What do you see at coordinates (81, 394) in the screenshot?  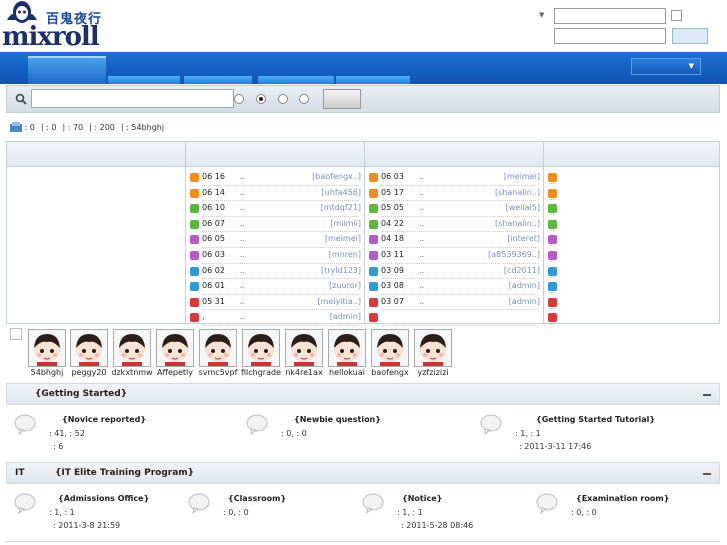 I see `section-title: {Getting Started}` at bounding box center [81, 394].